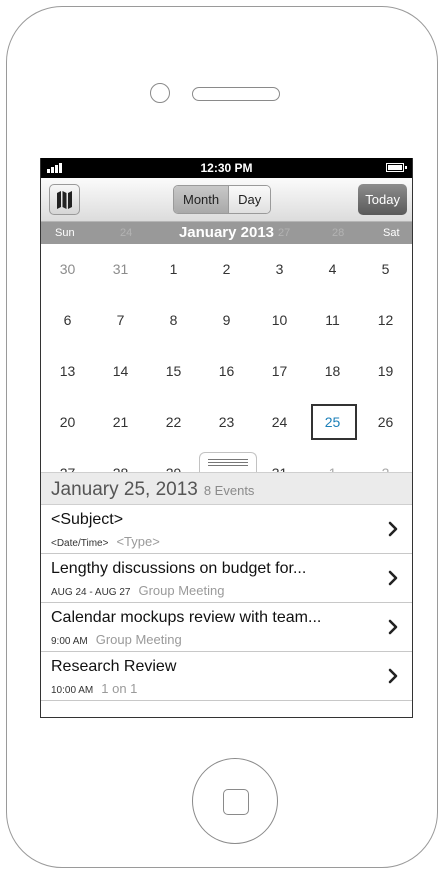 The width and height of the screenshot is (444, 874). Describe the element at coordinates (67, 371) in the screenshot. I see `day-cell: 13` at that location.